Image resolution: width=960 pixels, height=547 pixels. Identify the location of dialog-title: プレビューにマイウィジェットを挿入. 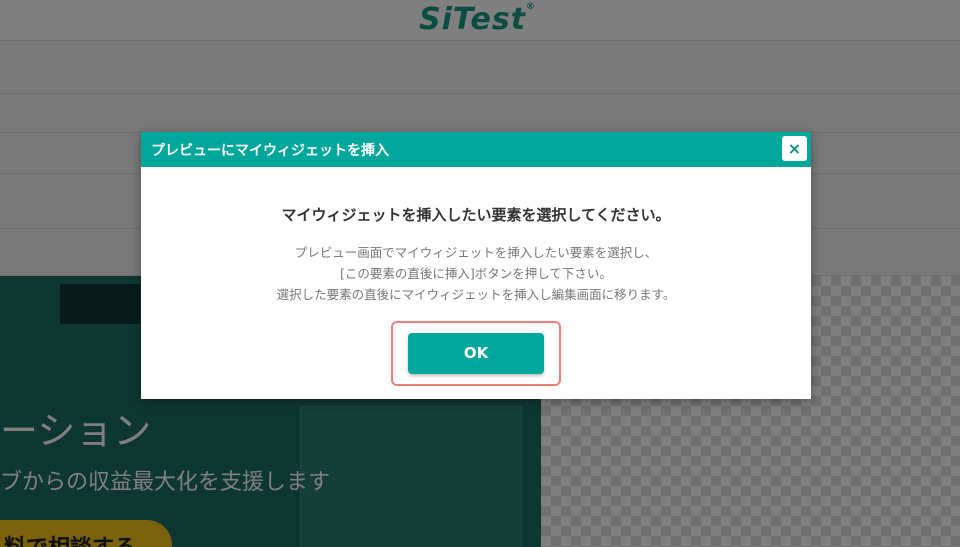
(270, 151).